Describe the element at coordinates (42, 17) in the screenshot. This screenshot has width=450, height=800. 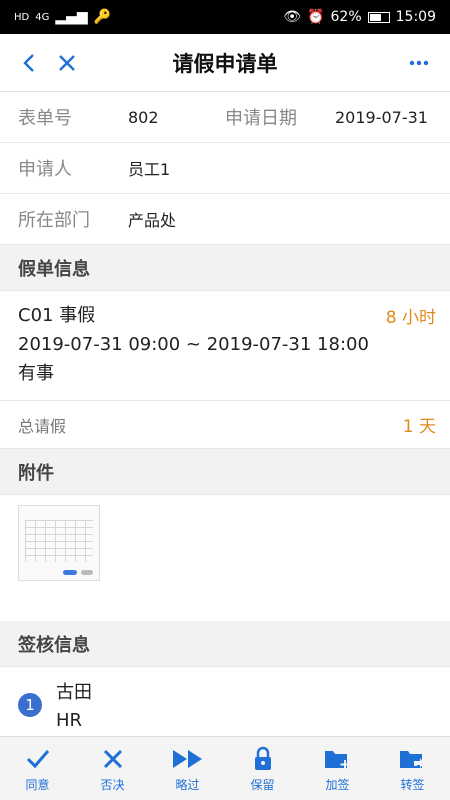
I see `signal-type: 4G` at that location.